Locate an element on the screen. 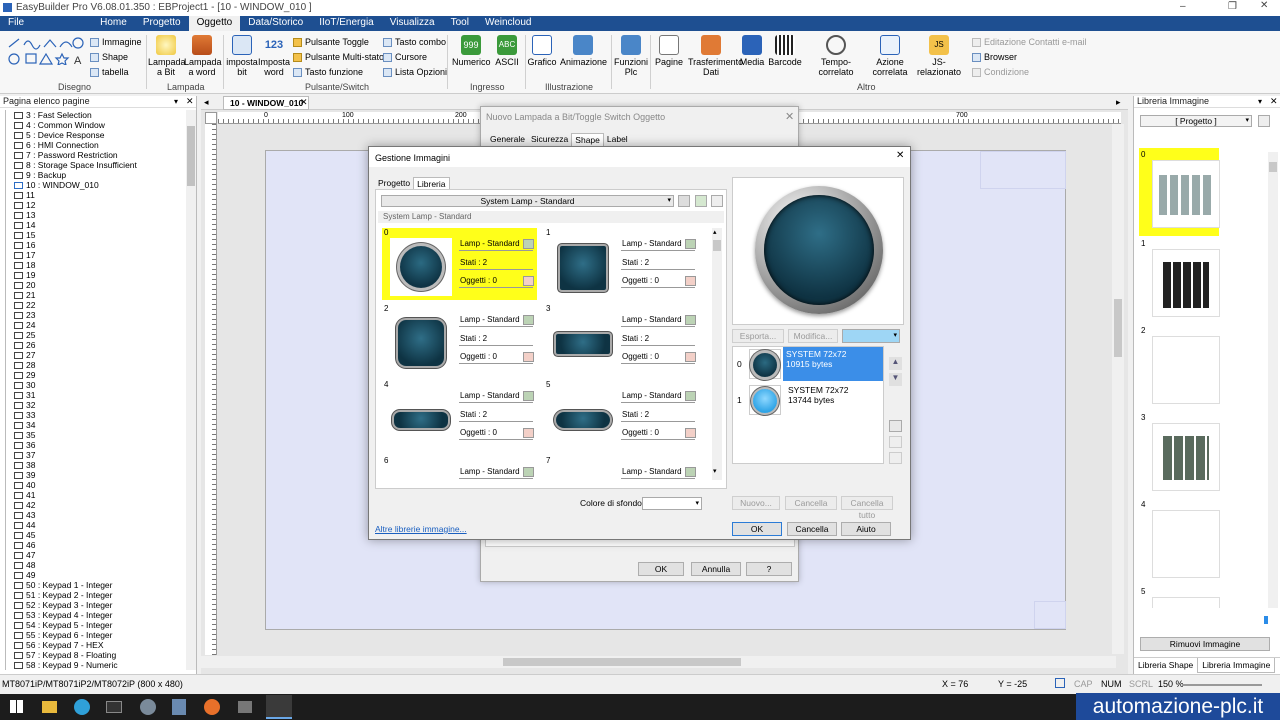 This screenshot has width=1280, height=720. page-list-item: 8 : Storage Space Insufficient is located at coordinates (93, 165).